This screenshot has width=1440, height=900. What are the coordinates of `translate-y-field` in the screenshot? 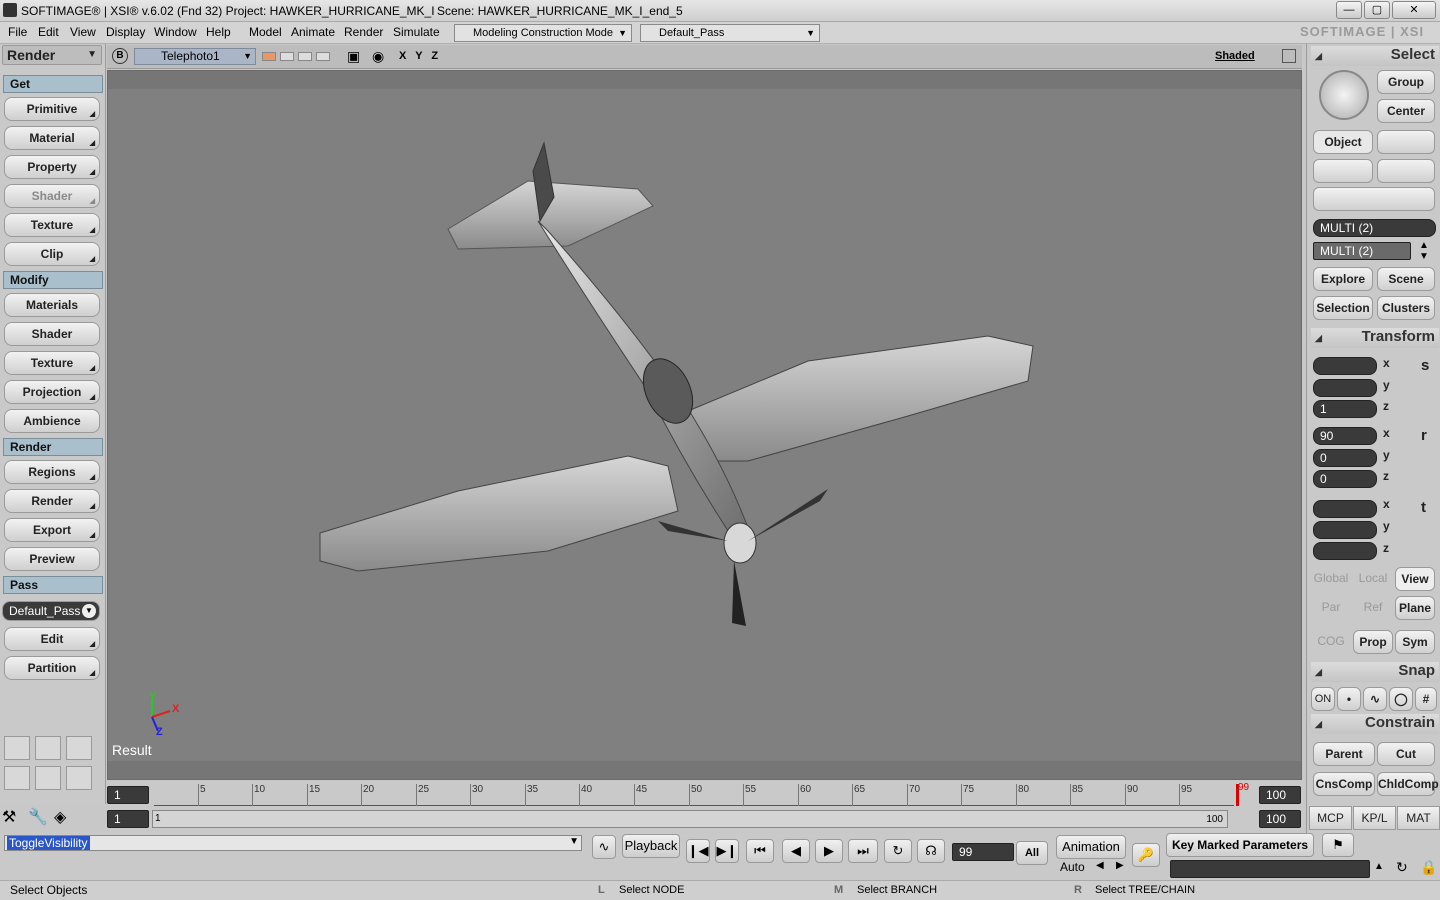 It's located at (1345, 530).